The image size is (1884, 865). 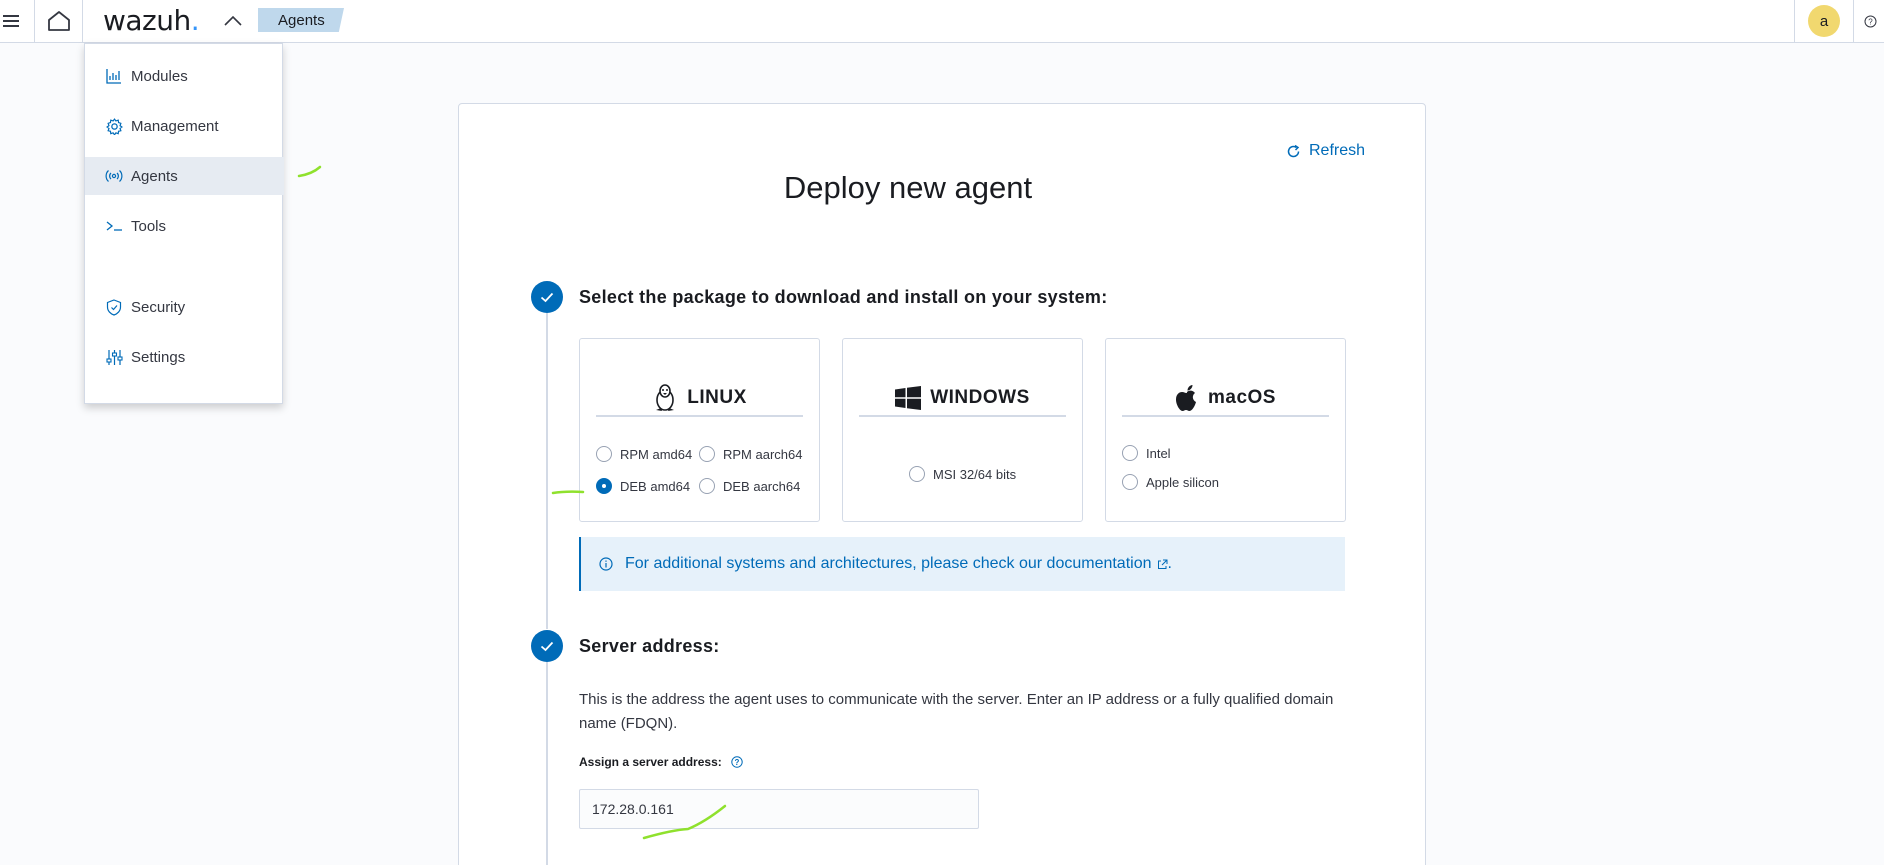 What do you see at coordinates (58, 21) in the screenshot?
I see `home-icon` at bounding box center [58, 21].